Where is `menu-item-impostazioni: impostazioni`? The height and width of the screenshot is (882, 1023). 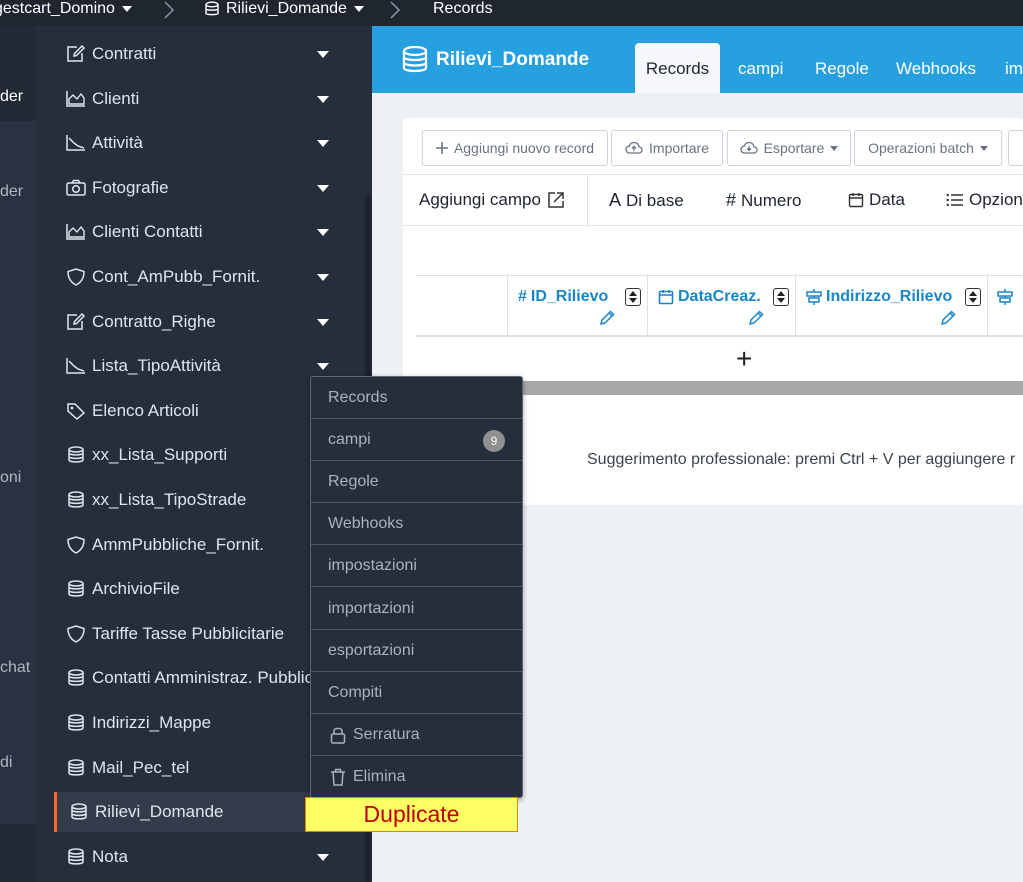
menu-item-impostazioni: impostazioni is located at coordinates (416, 566).